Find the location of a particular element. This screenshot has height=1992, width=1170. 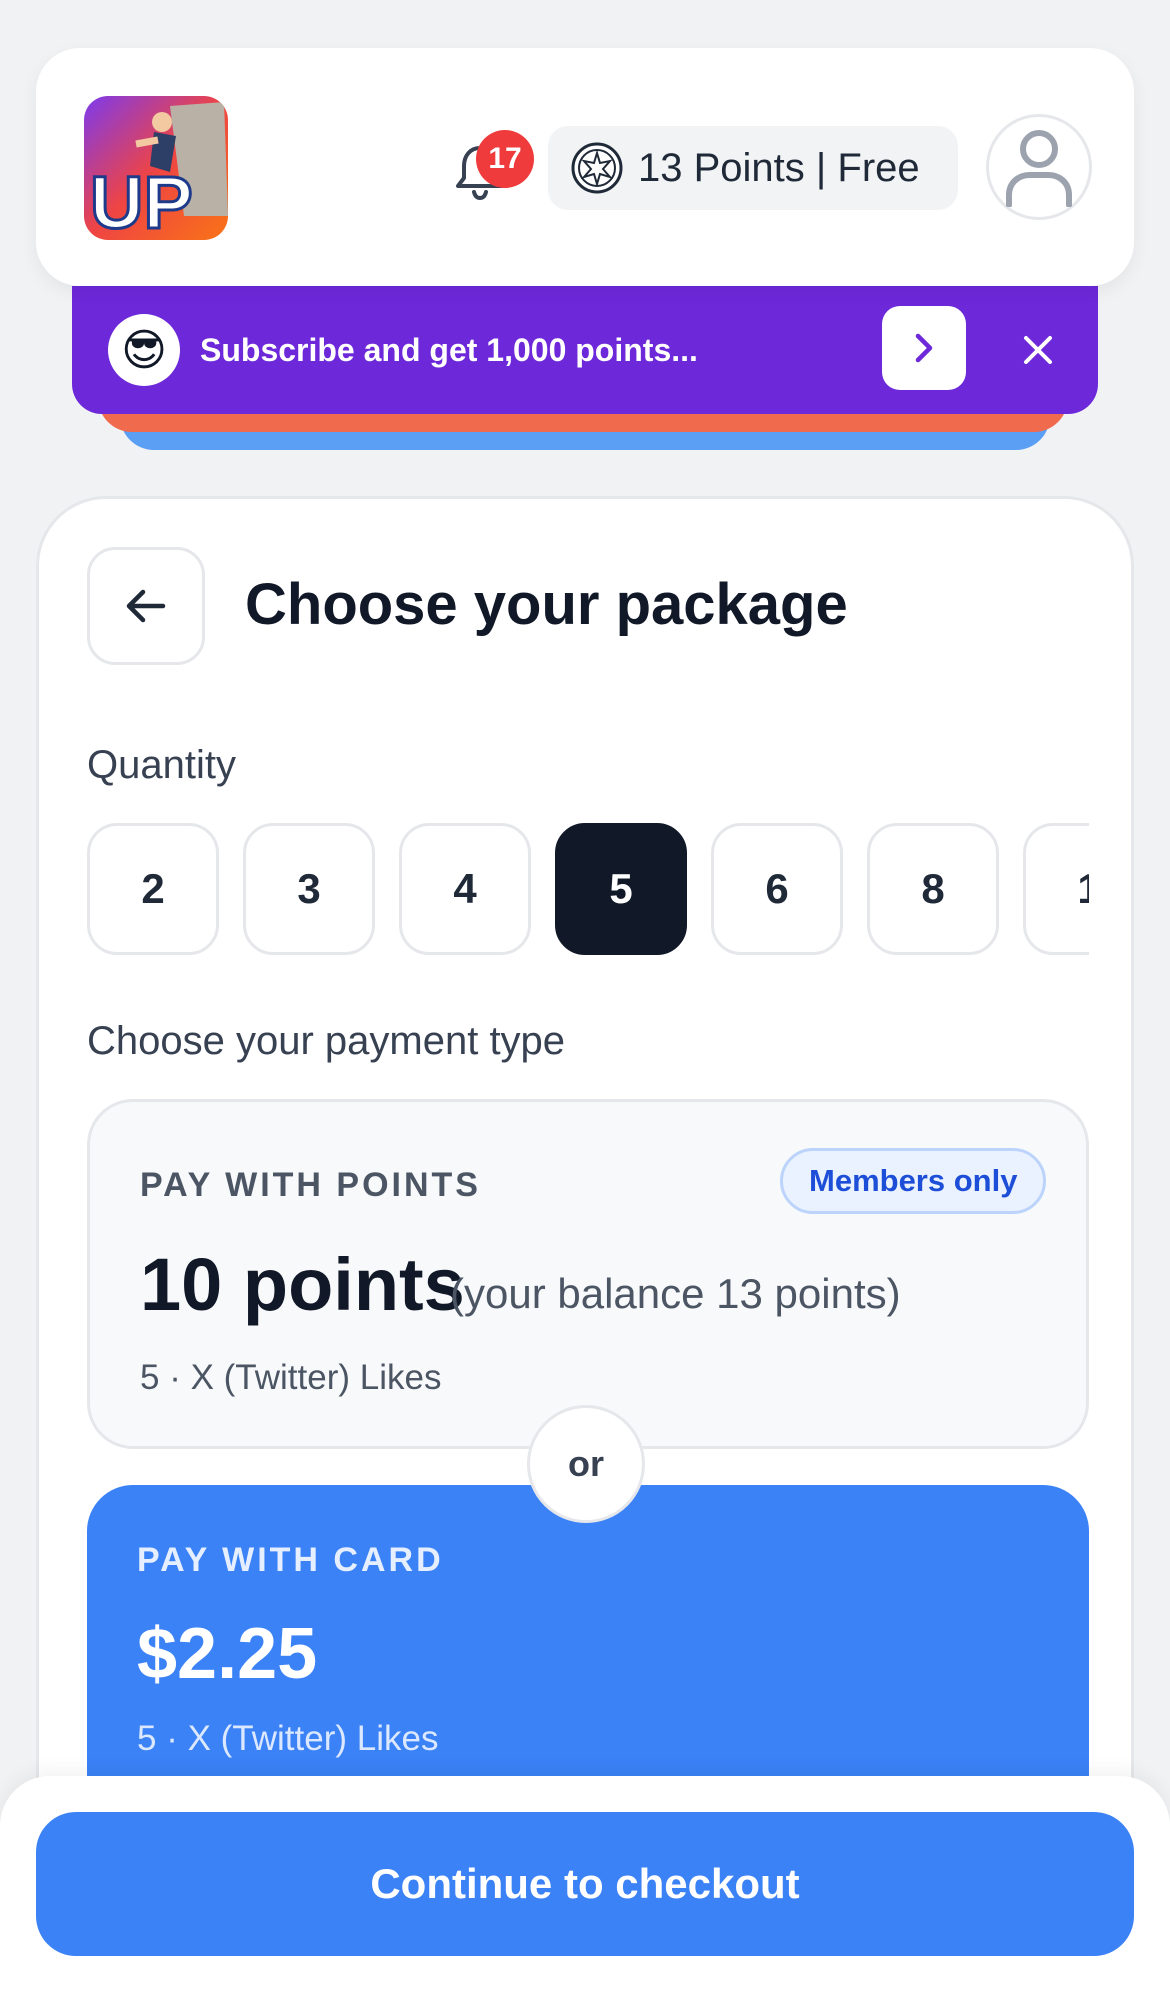

logo-text: UP is located at coordinates (141, 200).